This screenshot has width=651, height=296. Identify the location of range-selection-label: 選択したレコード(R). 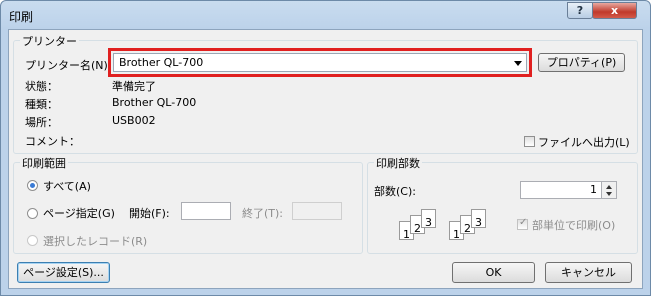
(95, 241).